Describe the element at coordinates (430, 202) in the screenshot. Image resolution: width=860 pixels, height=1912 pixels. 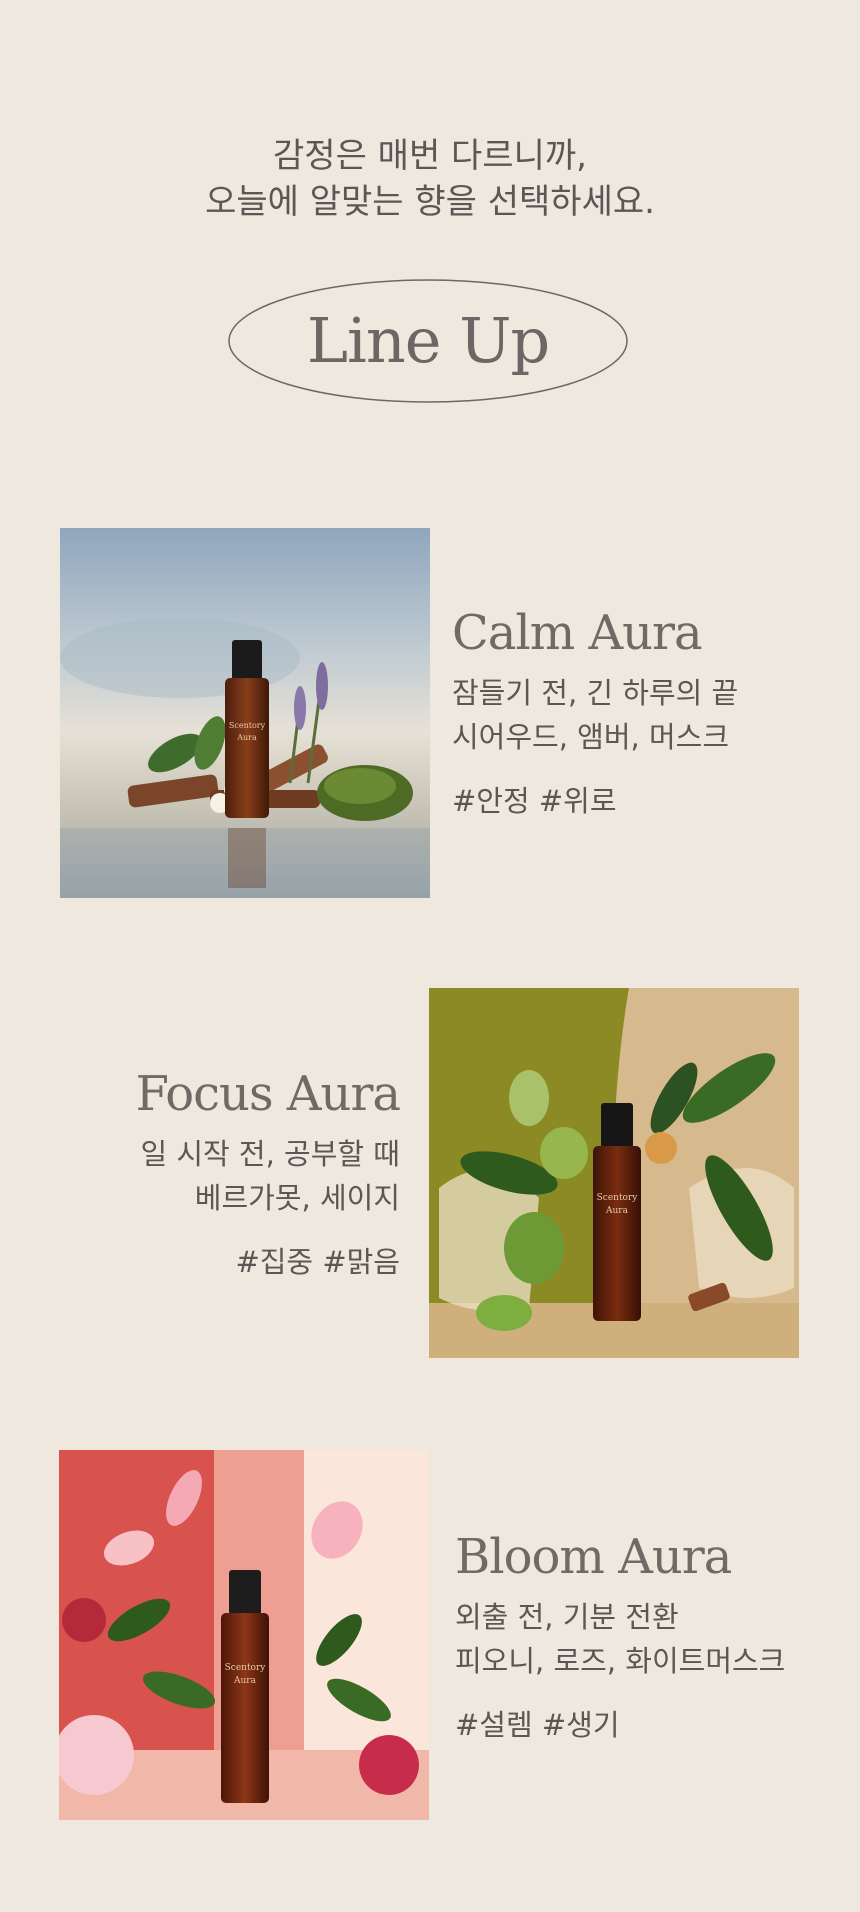
I see `intro-line-2: 오늘에 알맞는 향을 선택하세요.` at that location.